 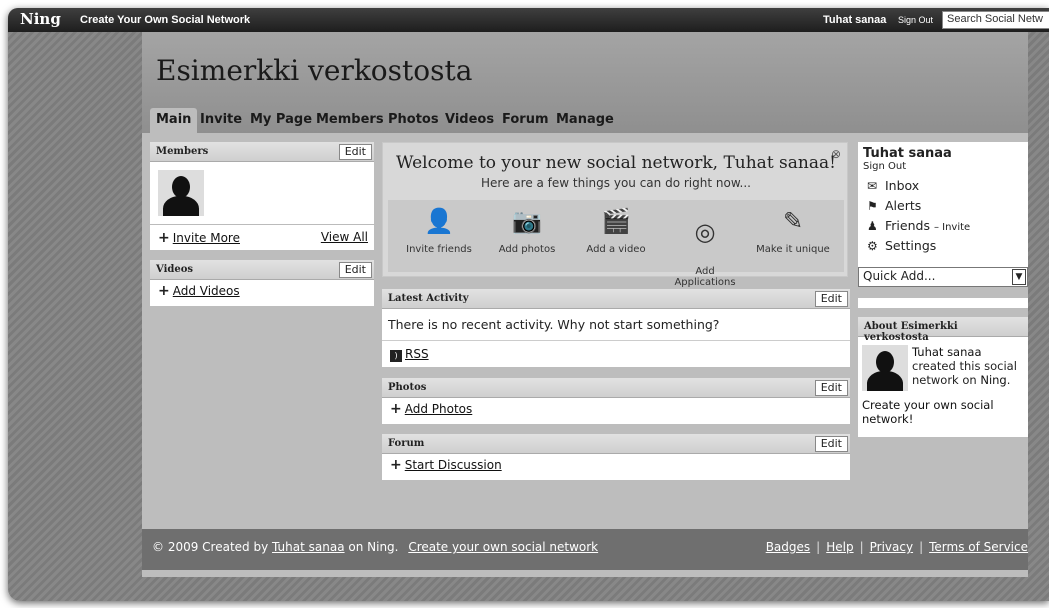 What do you see at coordinates (885, 368) in the screenshot?
I see `creator-avatar` at bounding box center [885, 368].